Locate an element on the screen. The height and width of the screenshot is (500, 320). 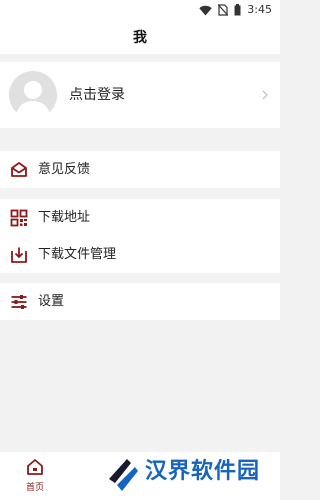
menu-item-download-address: 下载地址 is located at coordinates (140, 217).